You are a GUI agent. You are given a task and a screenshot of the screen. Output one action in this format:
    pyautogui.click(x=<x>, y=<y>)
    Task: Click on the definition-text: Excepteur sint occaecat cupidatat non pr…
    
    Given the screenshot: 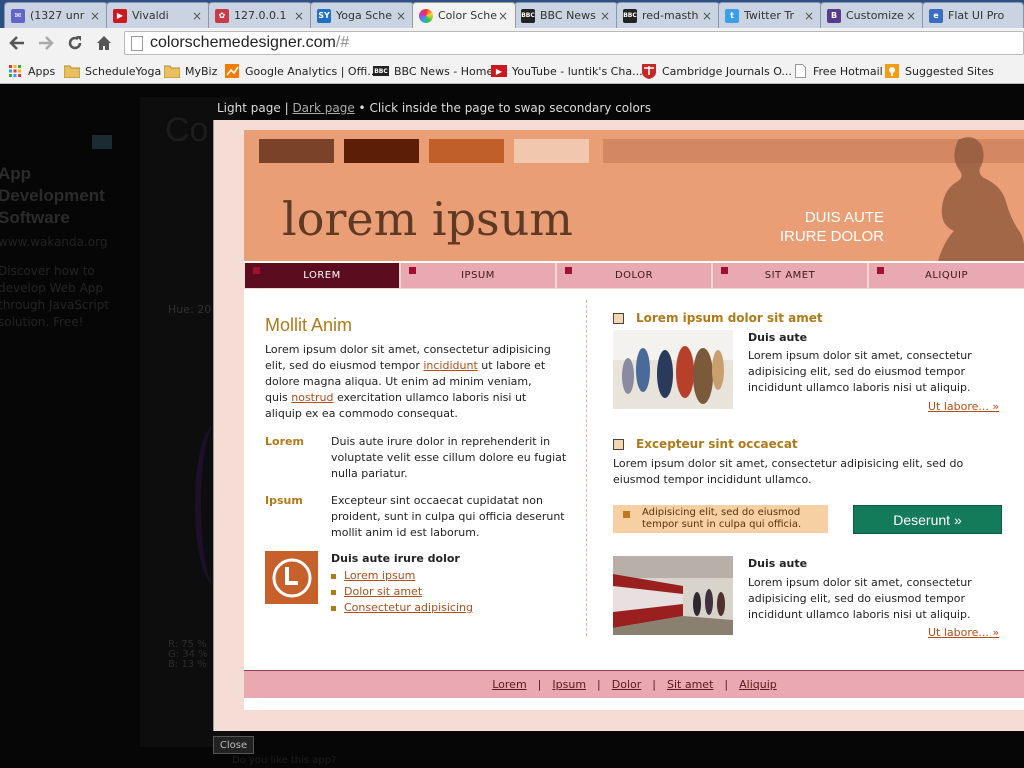 What is the action you would take?
    pyautogui.click(x=448, y=516)
    